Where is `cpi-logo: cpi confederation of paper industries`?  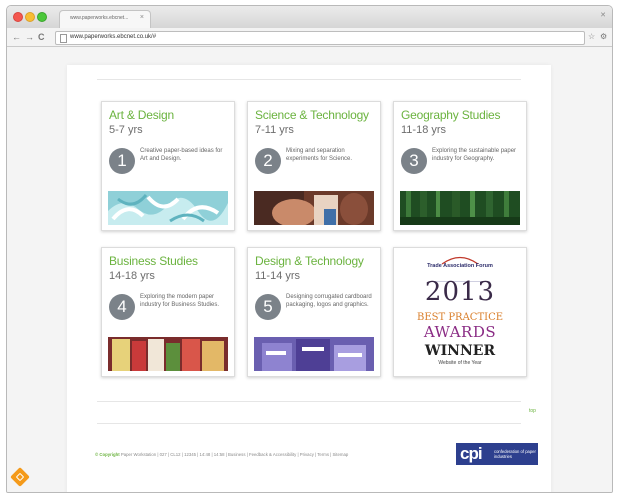 cpi-logo: cpi confederation of paper industries is located at coordinates (497, 454).